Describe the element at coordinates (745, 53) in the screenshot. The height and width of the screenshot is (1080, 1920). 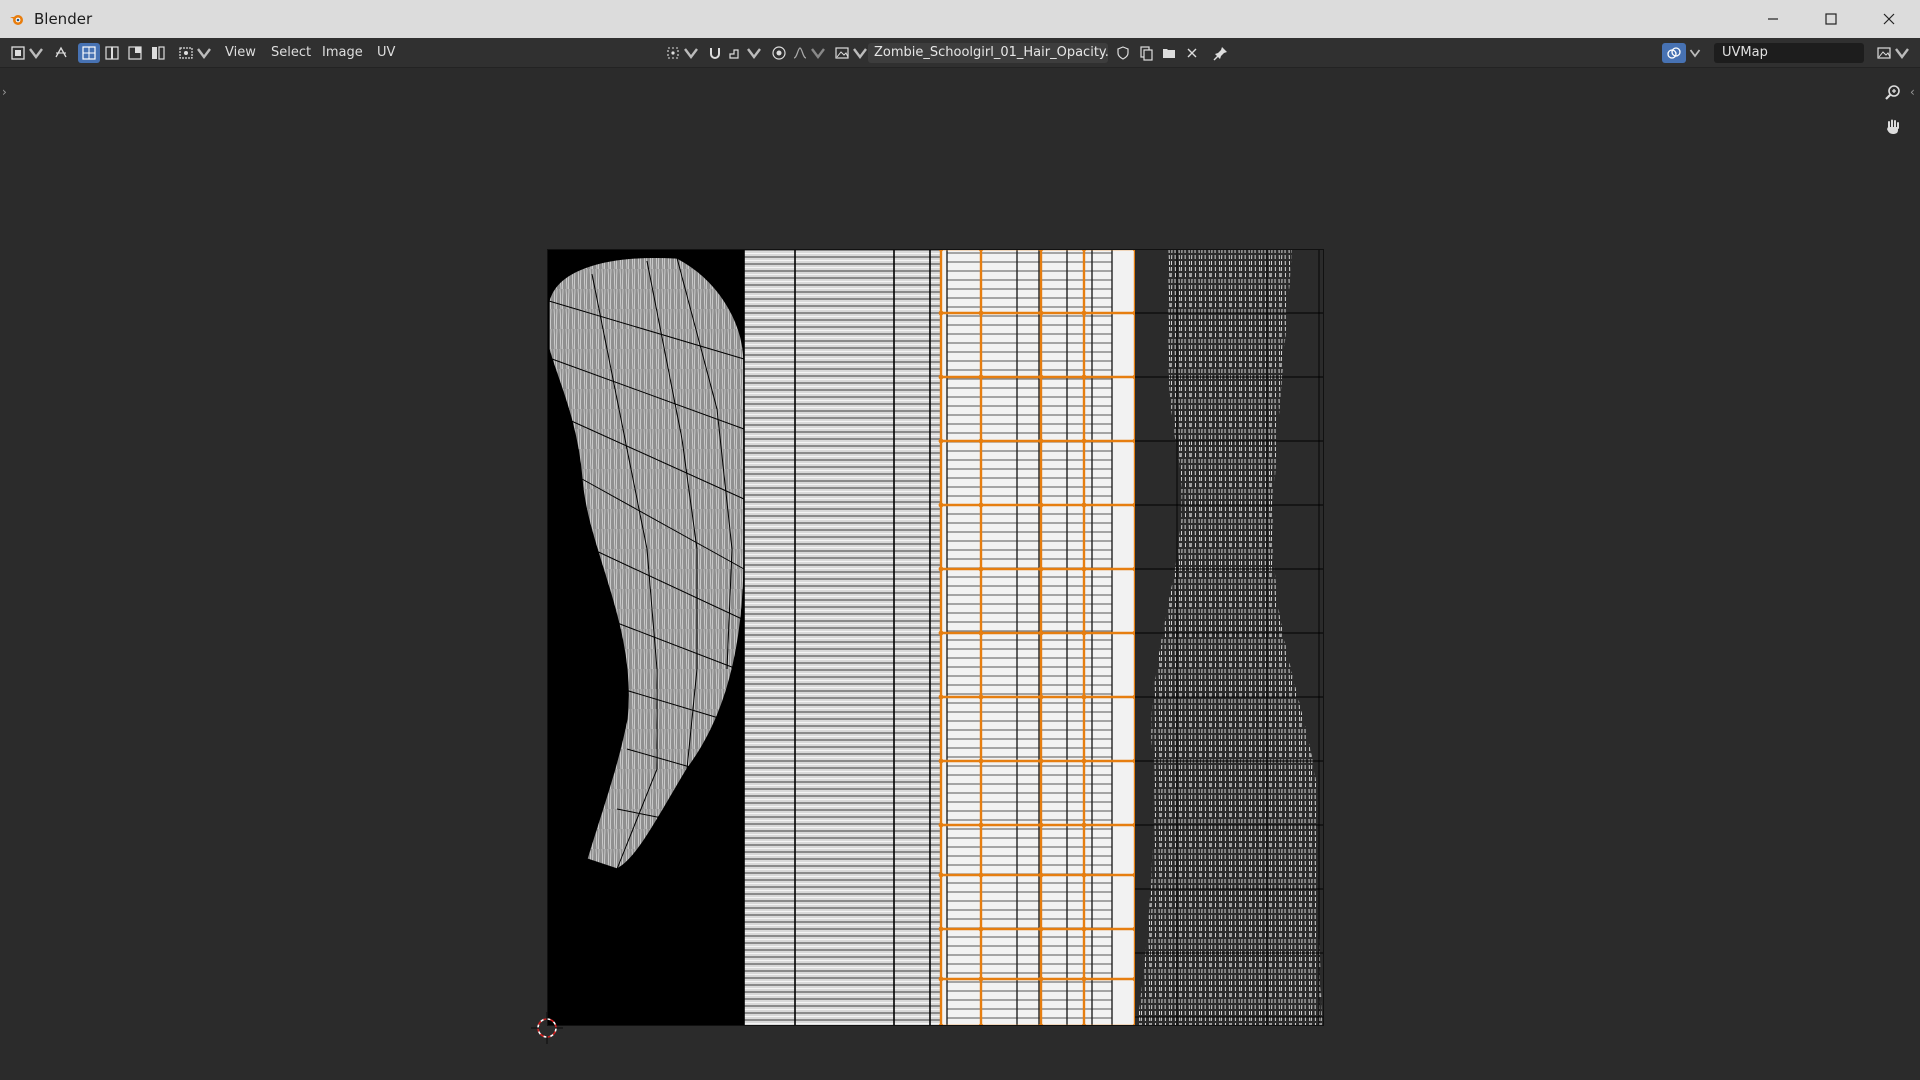
I see `snap-target-dropdown` at that location.